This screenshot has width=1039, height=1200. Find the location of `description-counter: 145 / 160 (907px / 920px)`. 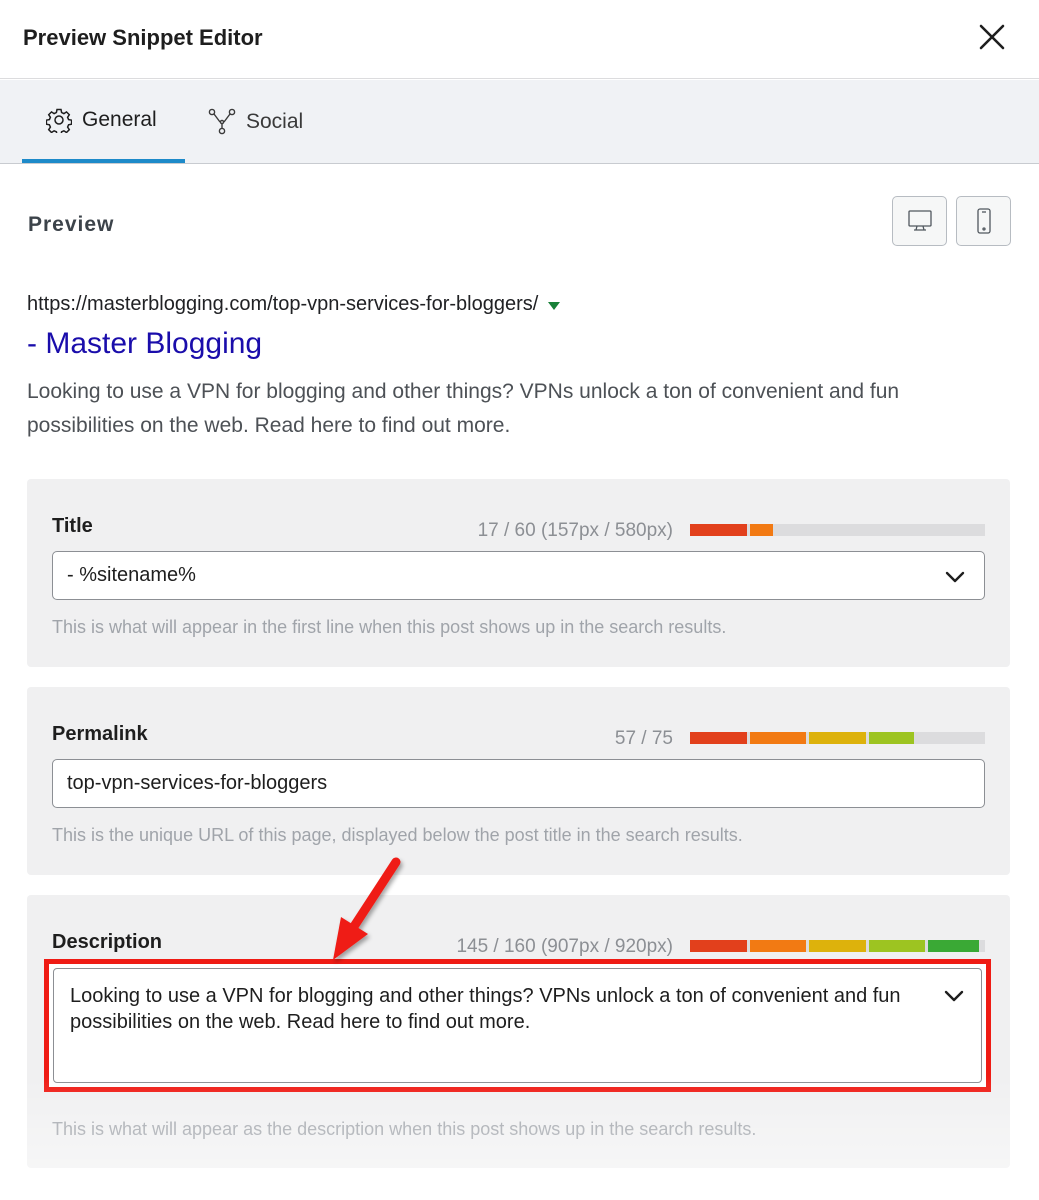

description-counter: 145 / 160 (907px / 920px) is located at coordinates (564, 946).